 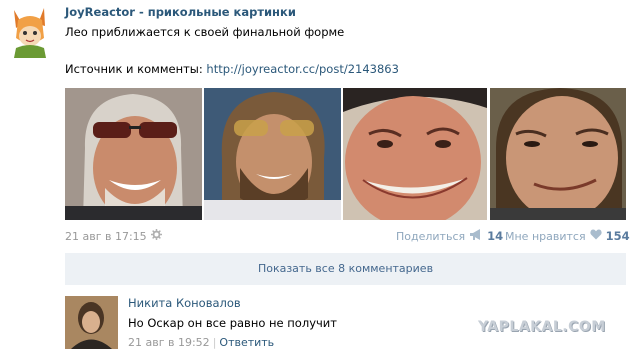 I want to click on post-text: Лео приближается к своей финальной форме, so click(x=205, y=32).